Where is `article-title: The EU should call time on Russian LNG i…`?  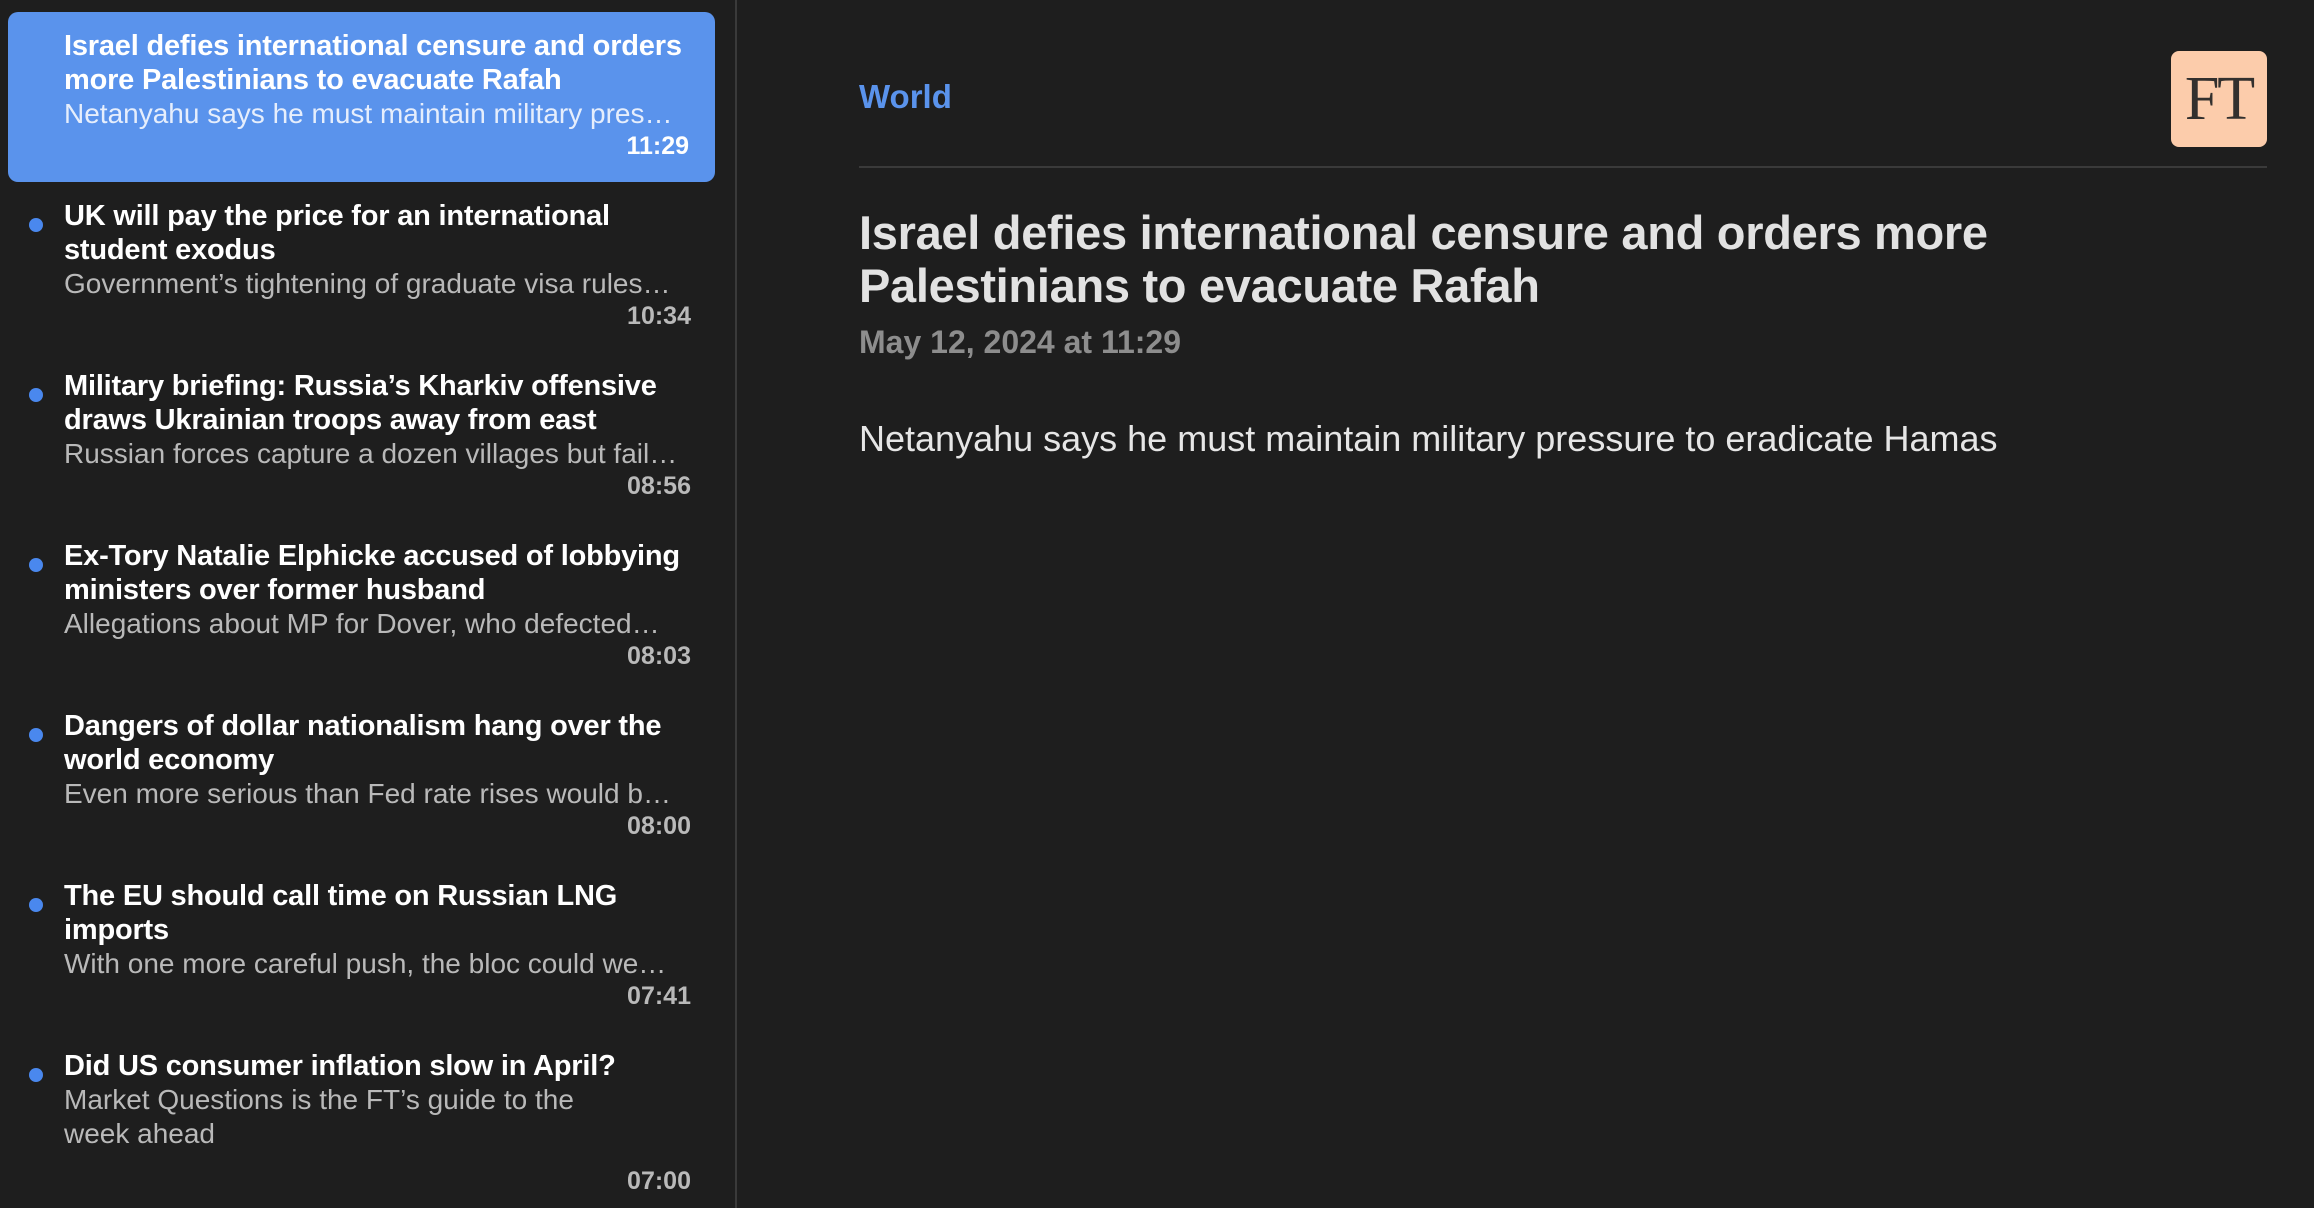
article-title: The EU should call time on Russian LNG i… is located at coordinates (341, 913).